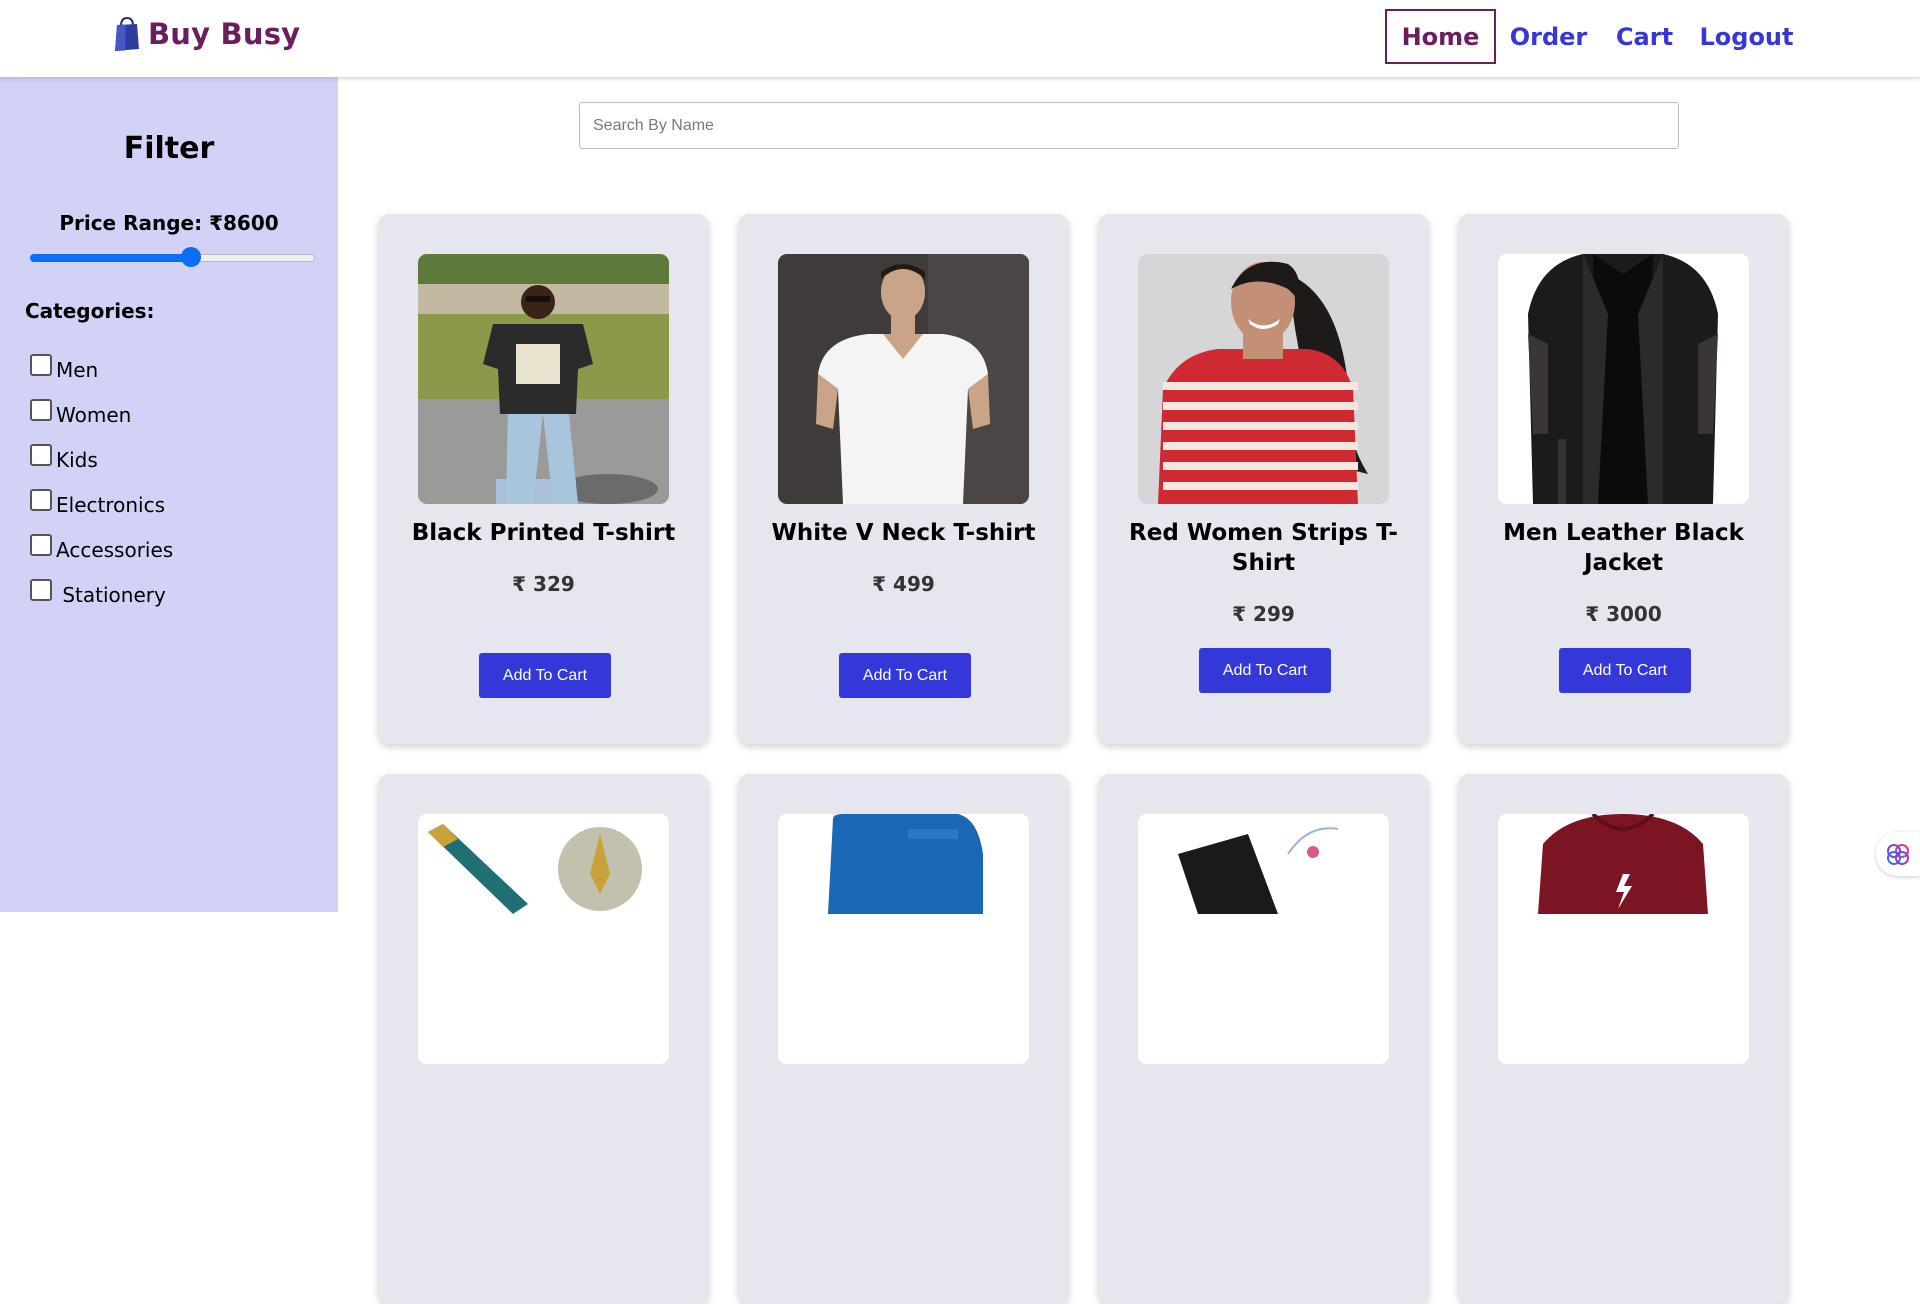  What do you see at coordinates (903, 584) in the screenshot?
I see `product-price: ₹ 499` at bounding box center [903, 584].